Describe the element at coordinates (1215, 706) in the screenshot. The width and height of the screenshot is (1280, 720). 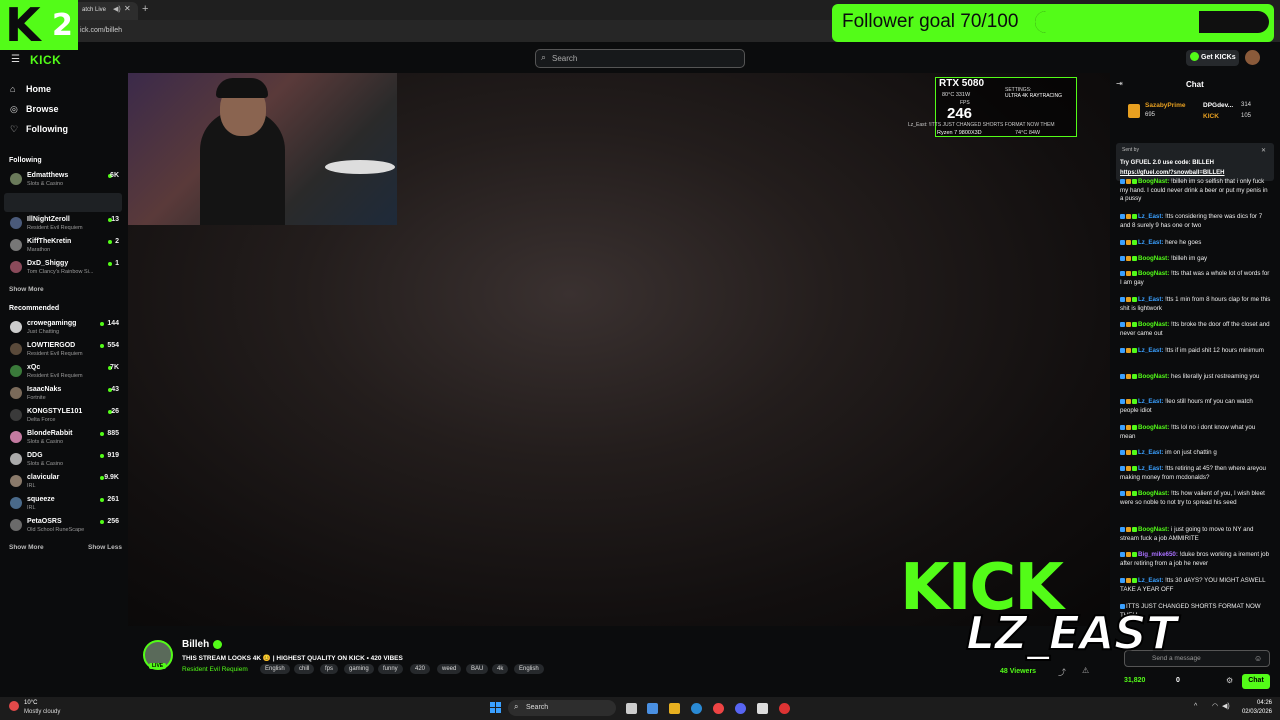
I see `wifi-icon: ◠` at that location.